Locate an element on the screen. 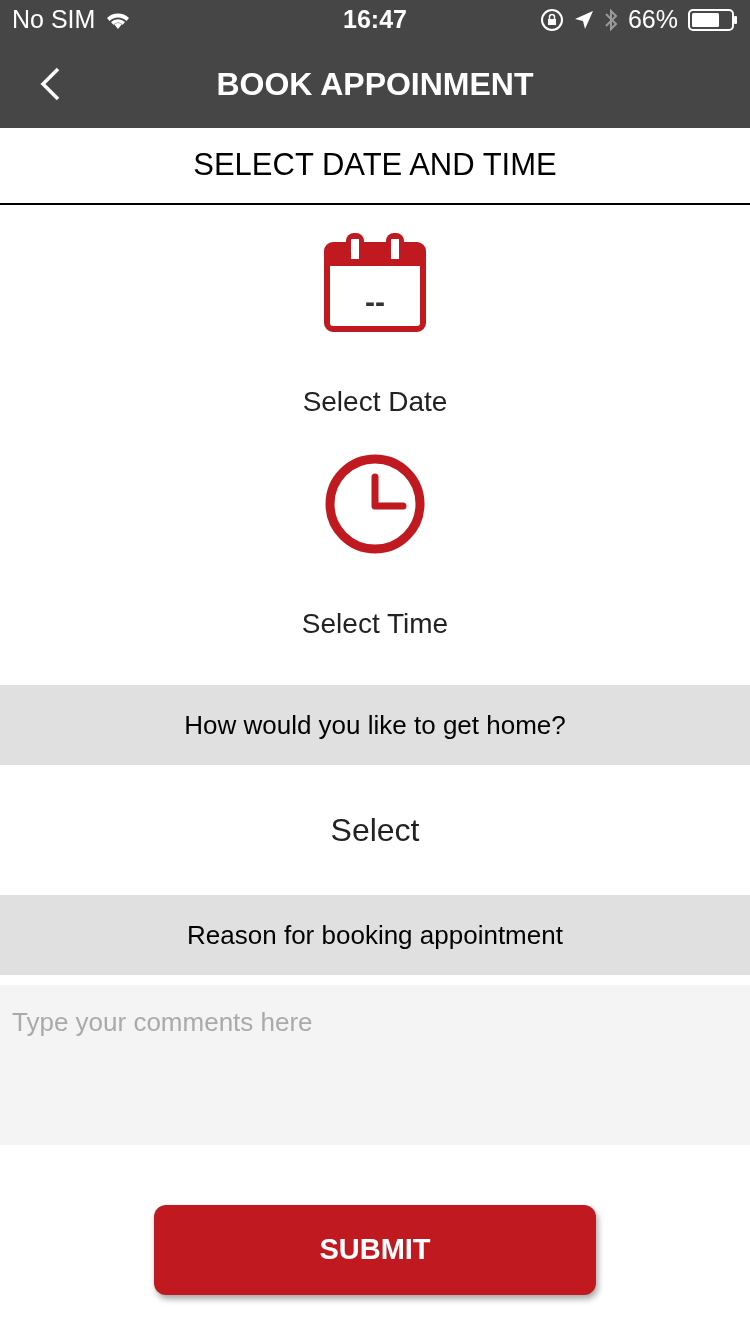 This screenshot has width=750, height=1334. page-title: BOOK APPOINMENT is located at coordinates (375, 84).